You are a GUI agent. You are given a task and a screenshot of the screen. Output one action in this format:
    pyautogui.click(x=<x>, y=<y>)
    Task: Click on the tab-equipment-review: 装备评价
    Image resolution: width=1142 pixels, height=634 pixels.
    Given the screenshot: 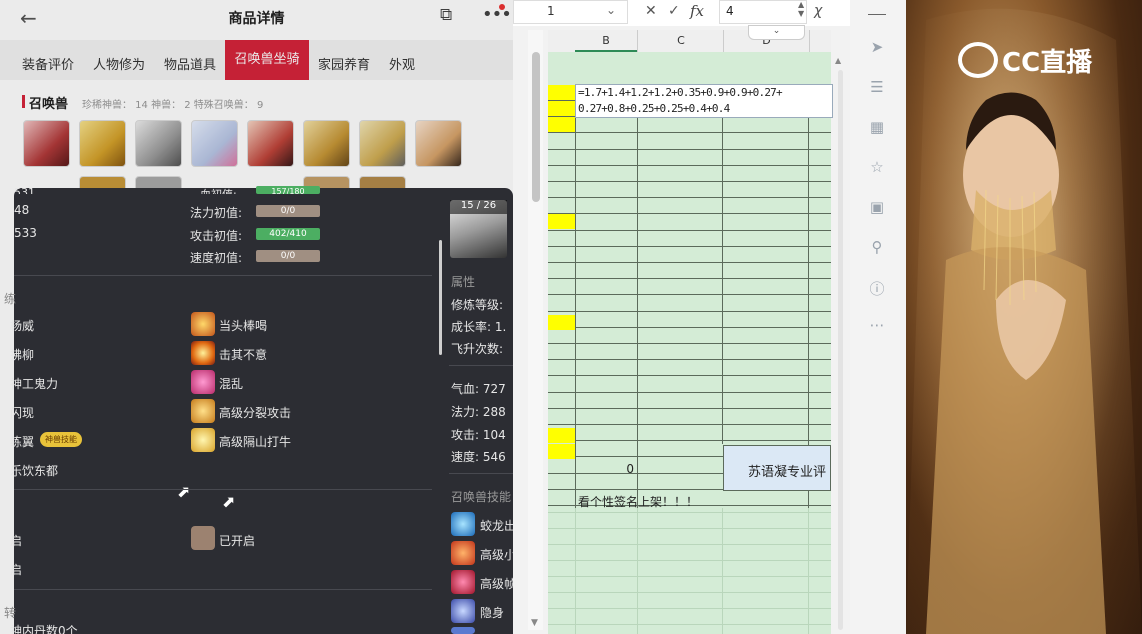 What is the action you would take?
    pyautogui.click(x=48, y=63)
    